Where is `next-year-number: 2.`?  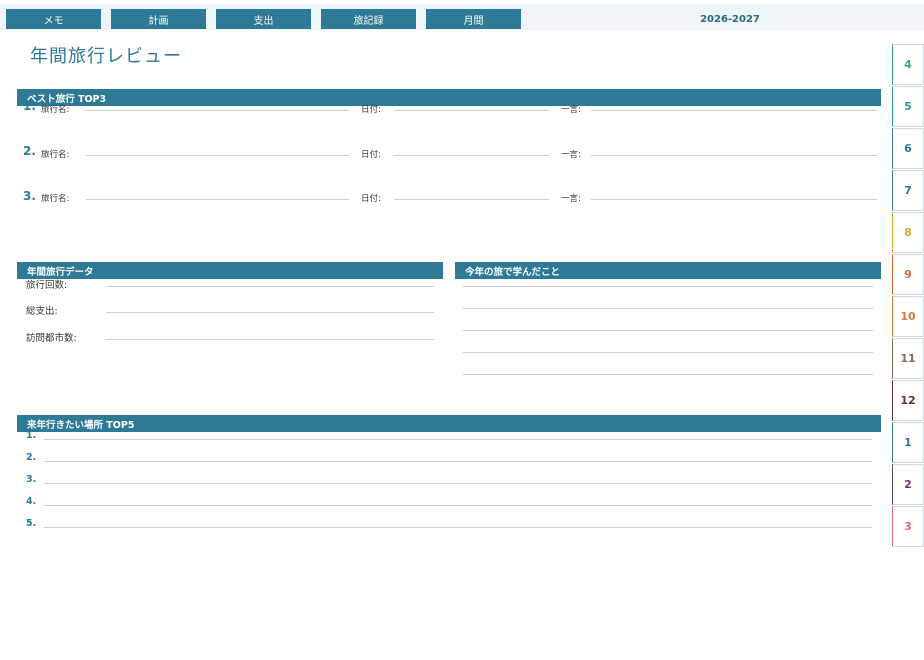 next-year-number: 2. is located at coordinates (31, 457).